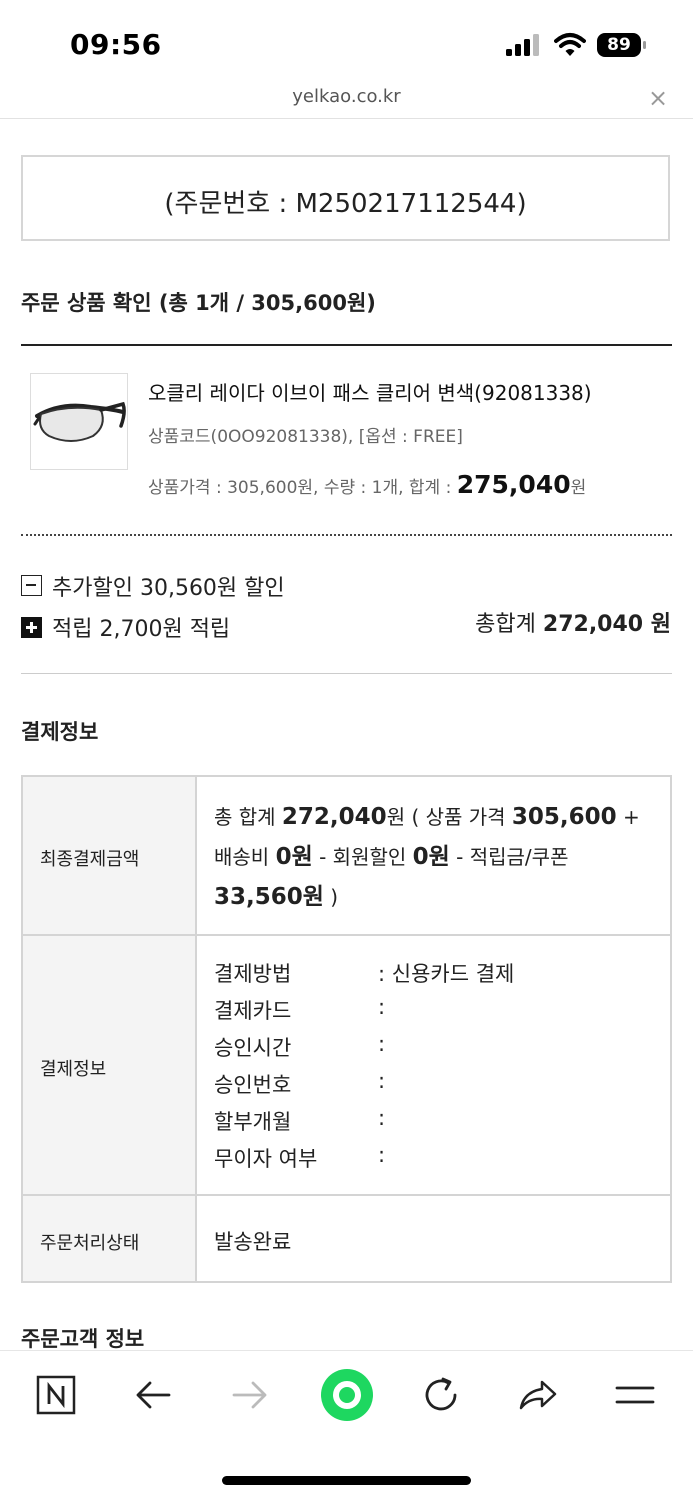  What do you see at coordinates (302, 488) in the screenshot?
I see `price-prefix: 상품가격 : 305,600원, 수량 : 1개, 합계 :` at bounding box center [302, 488].